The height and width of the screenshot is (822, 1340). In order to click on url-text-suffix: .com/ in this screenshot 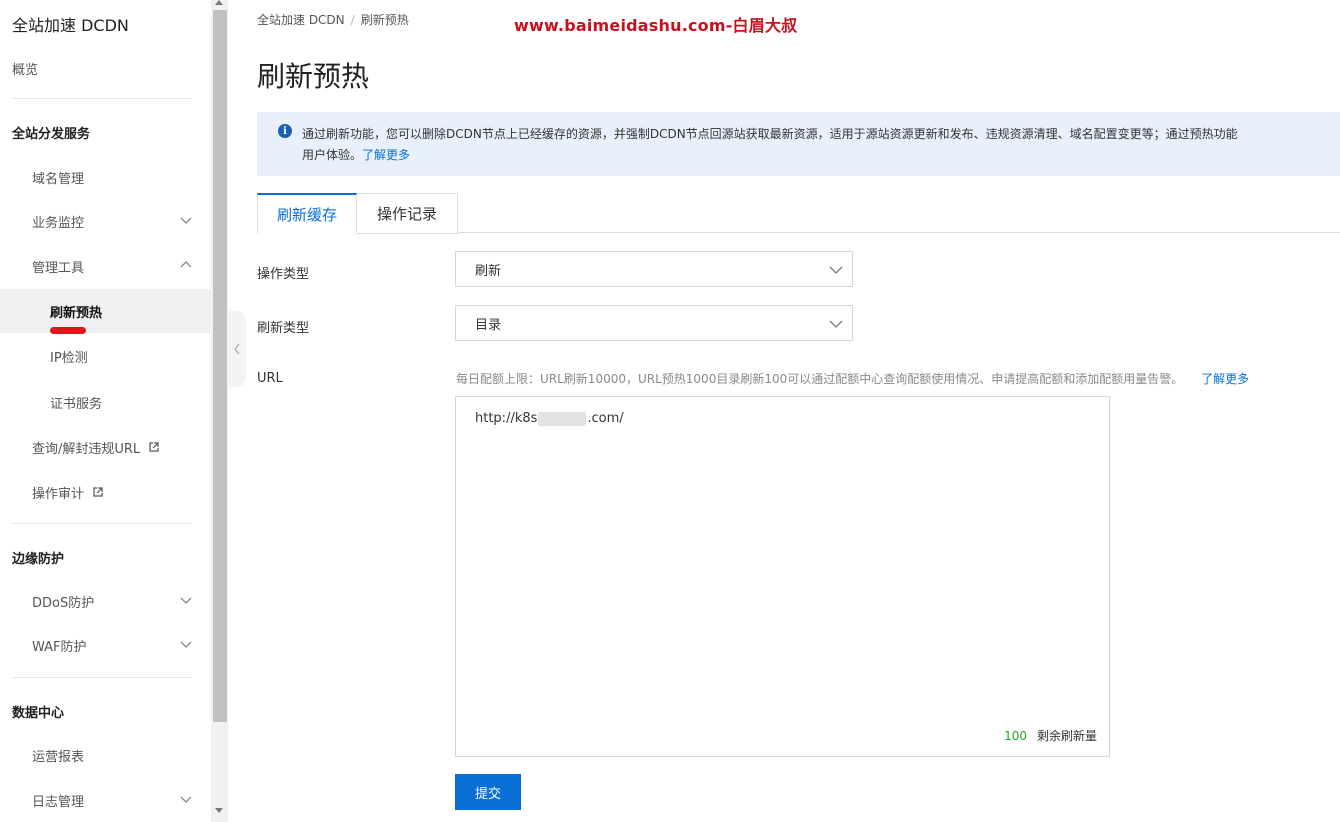, I will do `click(605, 418)`.